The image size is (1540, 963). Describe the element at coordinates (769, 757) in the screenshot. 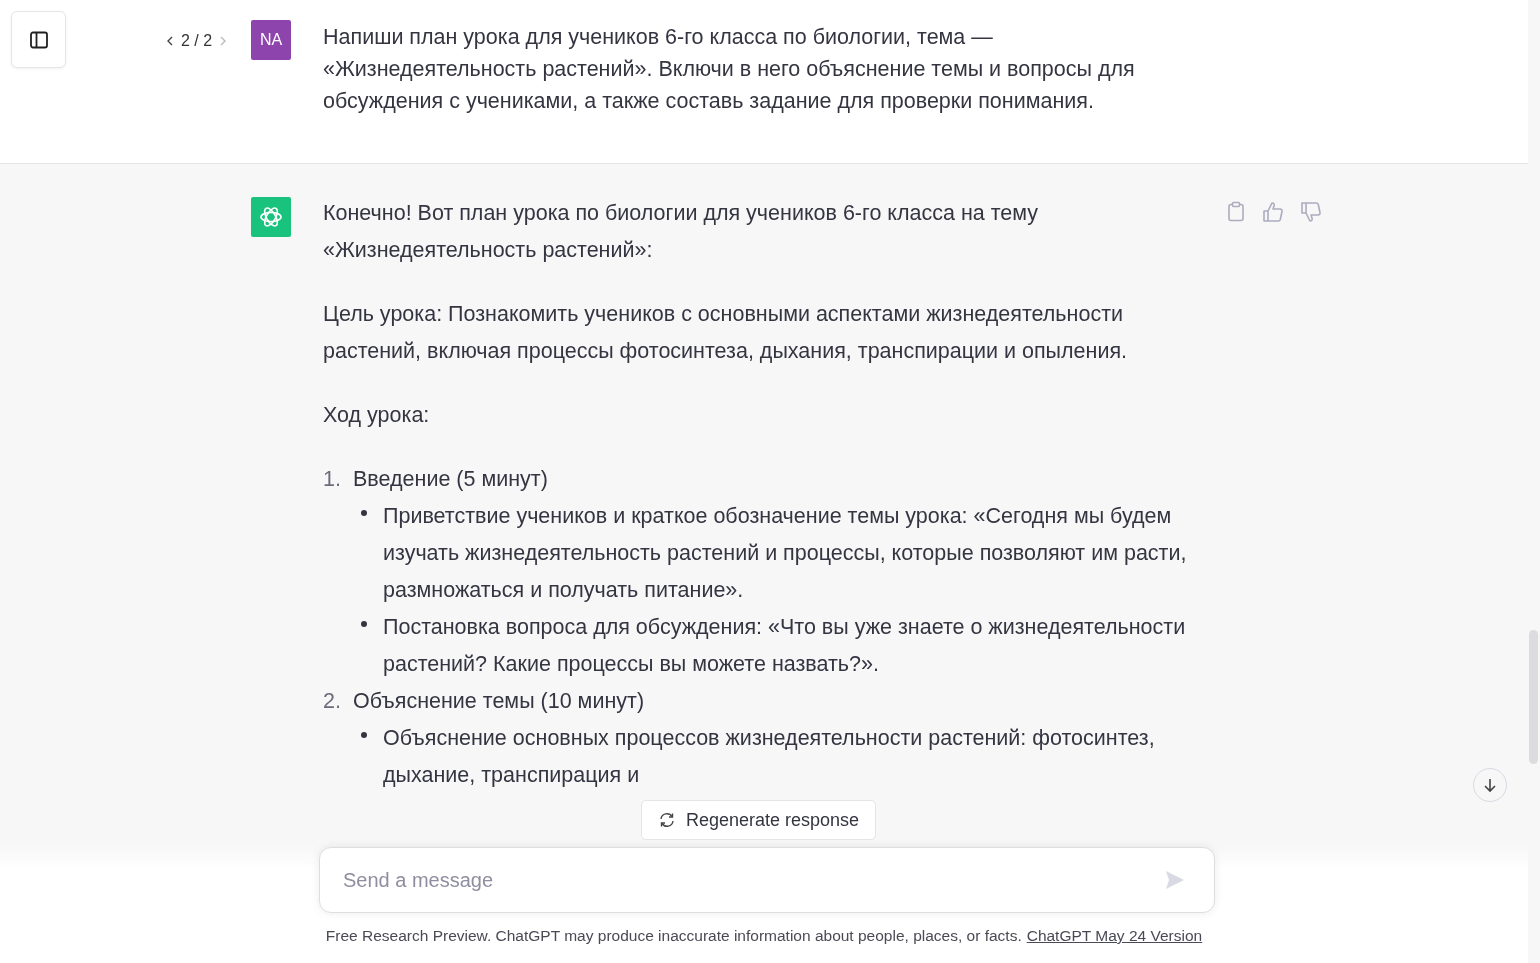

I see `bullet-text: Объяснение основных процессов жизнедеятельности растений: фотосинтез, дыхание, транспирация и` at that location.